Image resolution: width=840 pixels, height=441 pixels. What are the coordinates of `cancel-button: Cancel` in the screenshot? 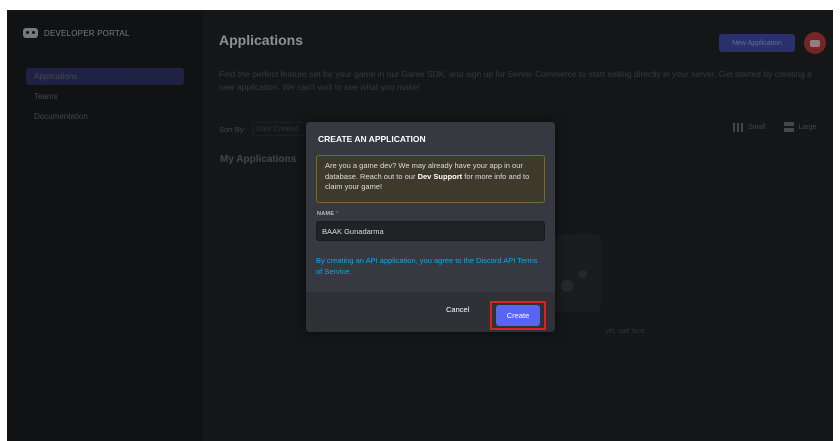 It's located at (457, 309).